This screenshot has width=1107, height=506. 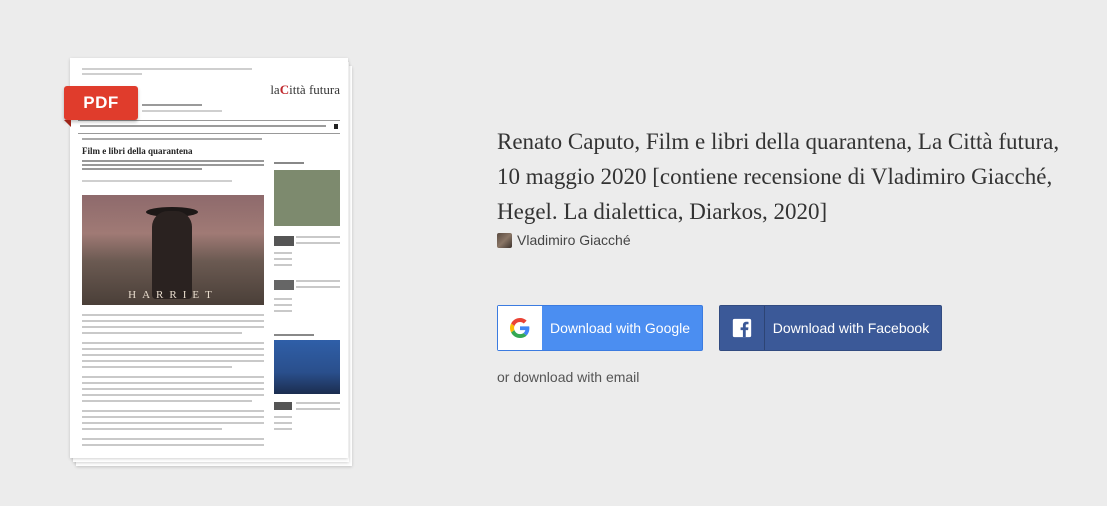 I want to click on preview-navbar, so click(x=209, y=127).